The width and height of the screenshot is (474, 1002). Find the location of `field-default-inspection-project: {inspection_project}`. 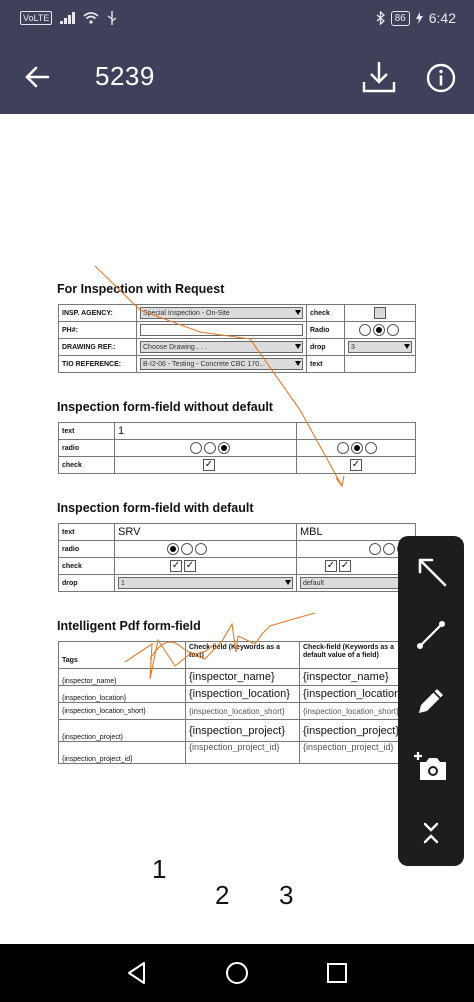

field-default-inspection-project: {inspection_project} is located at coordinates (353, 731).